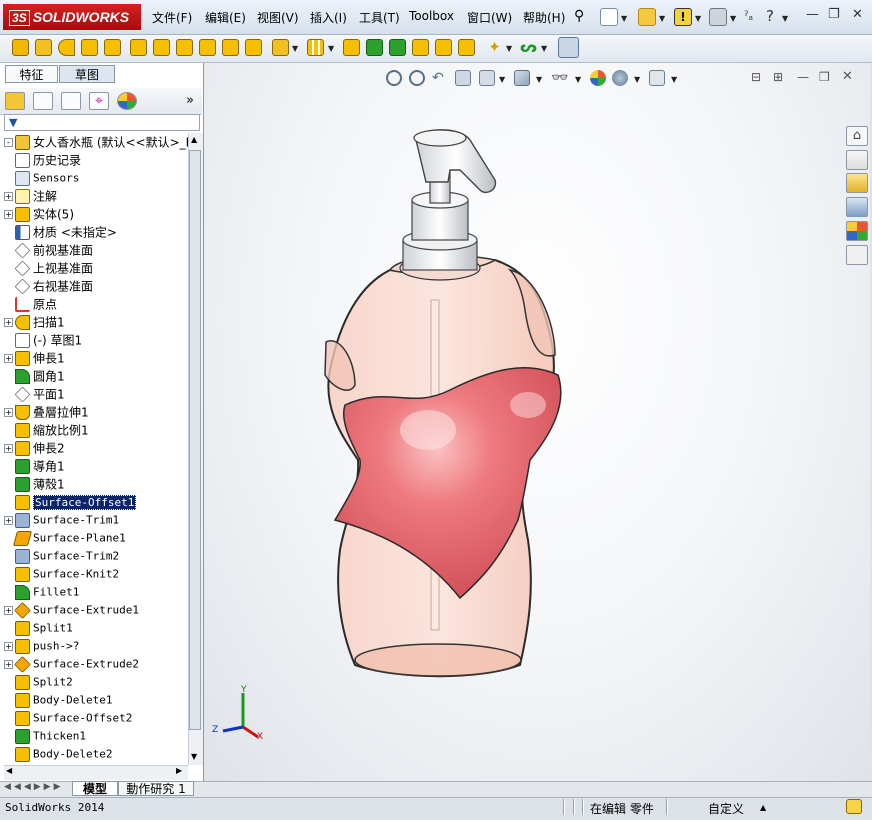 Image resolution: width=872 pixels, height=820 pixels. What do you see at coordinates (854, 806) in the screenshot?
I see `rebuild-status-icon` at bounding box center [854, 806].